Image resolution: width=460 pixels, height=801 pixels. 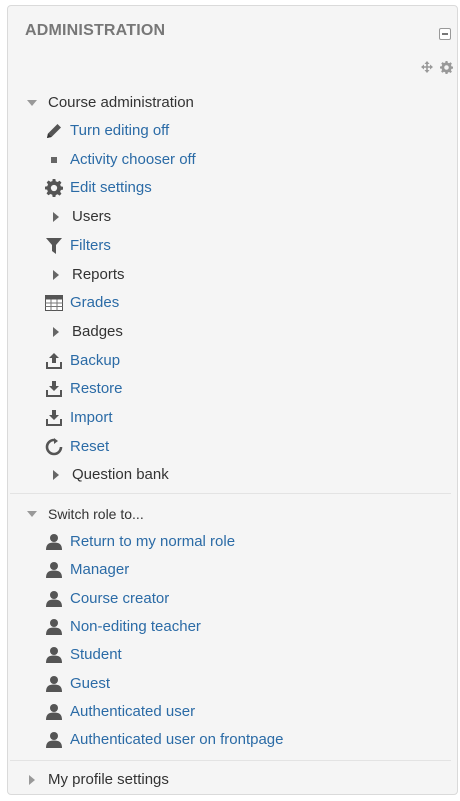 What do you see at coordinates (54, 303) in the screenshot?
I see `table-icon` at bounding box center [54, 303].